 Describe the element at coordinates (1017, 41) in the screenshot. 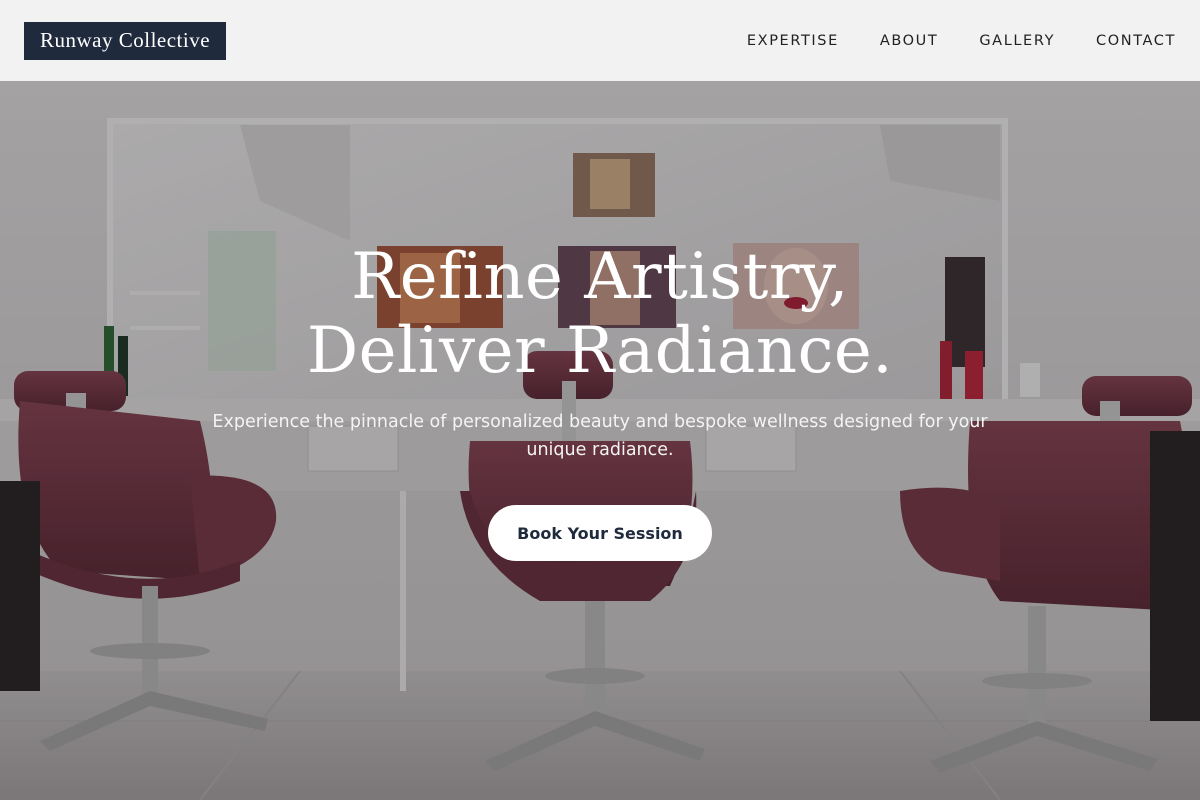

I see `nav-link-gallery: GALLERY` at that location.